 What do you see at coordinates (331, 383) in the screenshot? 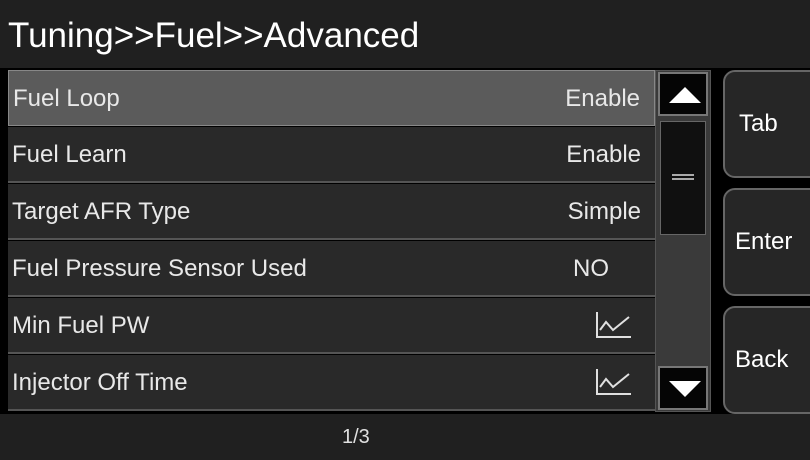
I see `list-item-injector-off-time: Injector Off Time` at bounding box center [331, 383].